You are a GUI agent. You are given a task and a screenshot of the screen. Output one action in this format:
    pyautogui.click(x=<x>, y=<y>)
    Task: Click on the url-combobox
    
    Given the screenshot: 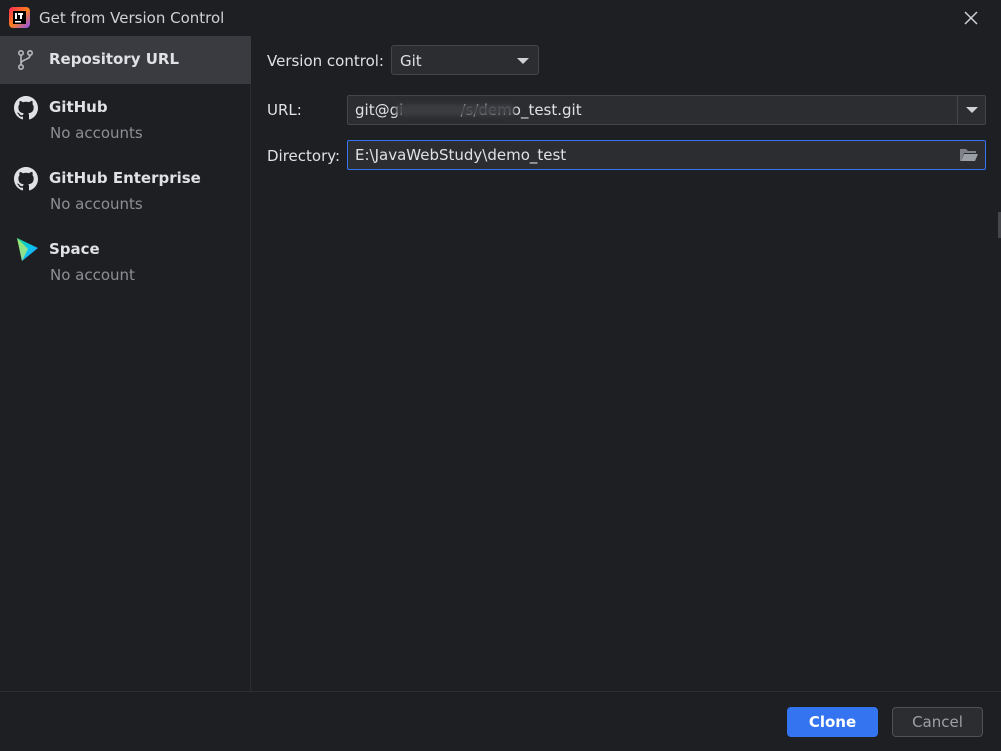 What is the action you would take?
    pyautogui.click(x=666, y=110)
    